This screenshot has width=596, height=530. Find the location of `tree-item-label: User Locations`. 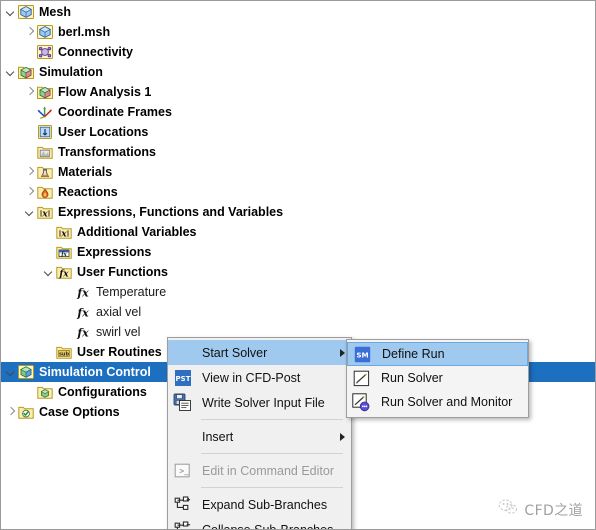

tree-item-label: User Locations is located at coordinates (103, 131).